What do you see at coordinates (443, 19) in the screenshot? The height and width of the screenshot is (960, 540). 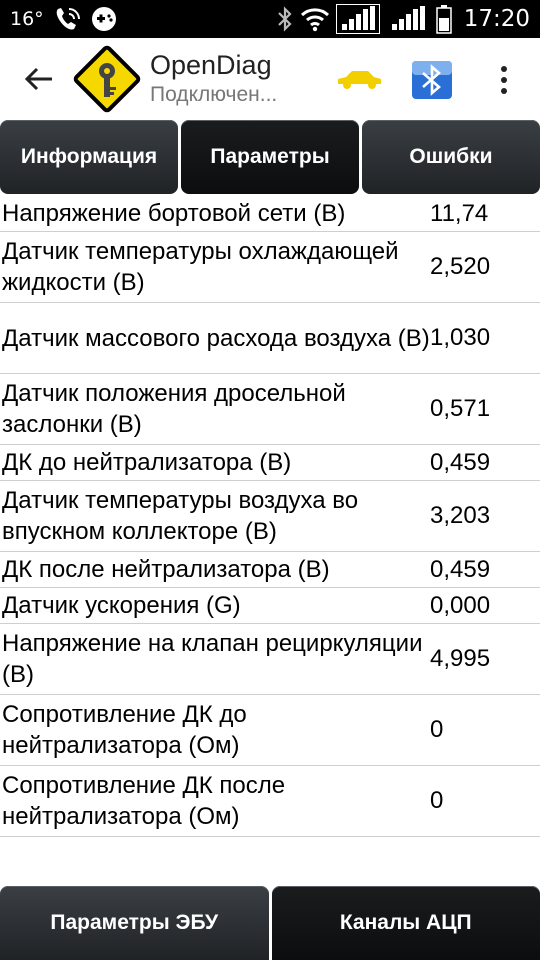 I see `battery-icon` at bounding box center [443, 19].